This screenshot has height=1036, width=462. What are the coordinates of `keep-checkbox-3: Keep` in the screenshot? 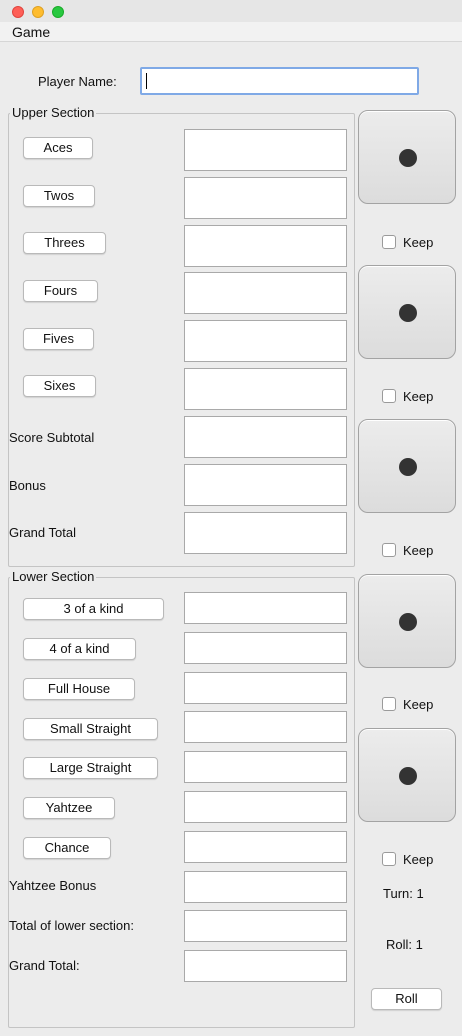 It's located at (407, 550).